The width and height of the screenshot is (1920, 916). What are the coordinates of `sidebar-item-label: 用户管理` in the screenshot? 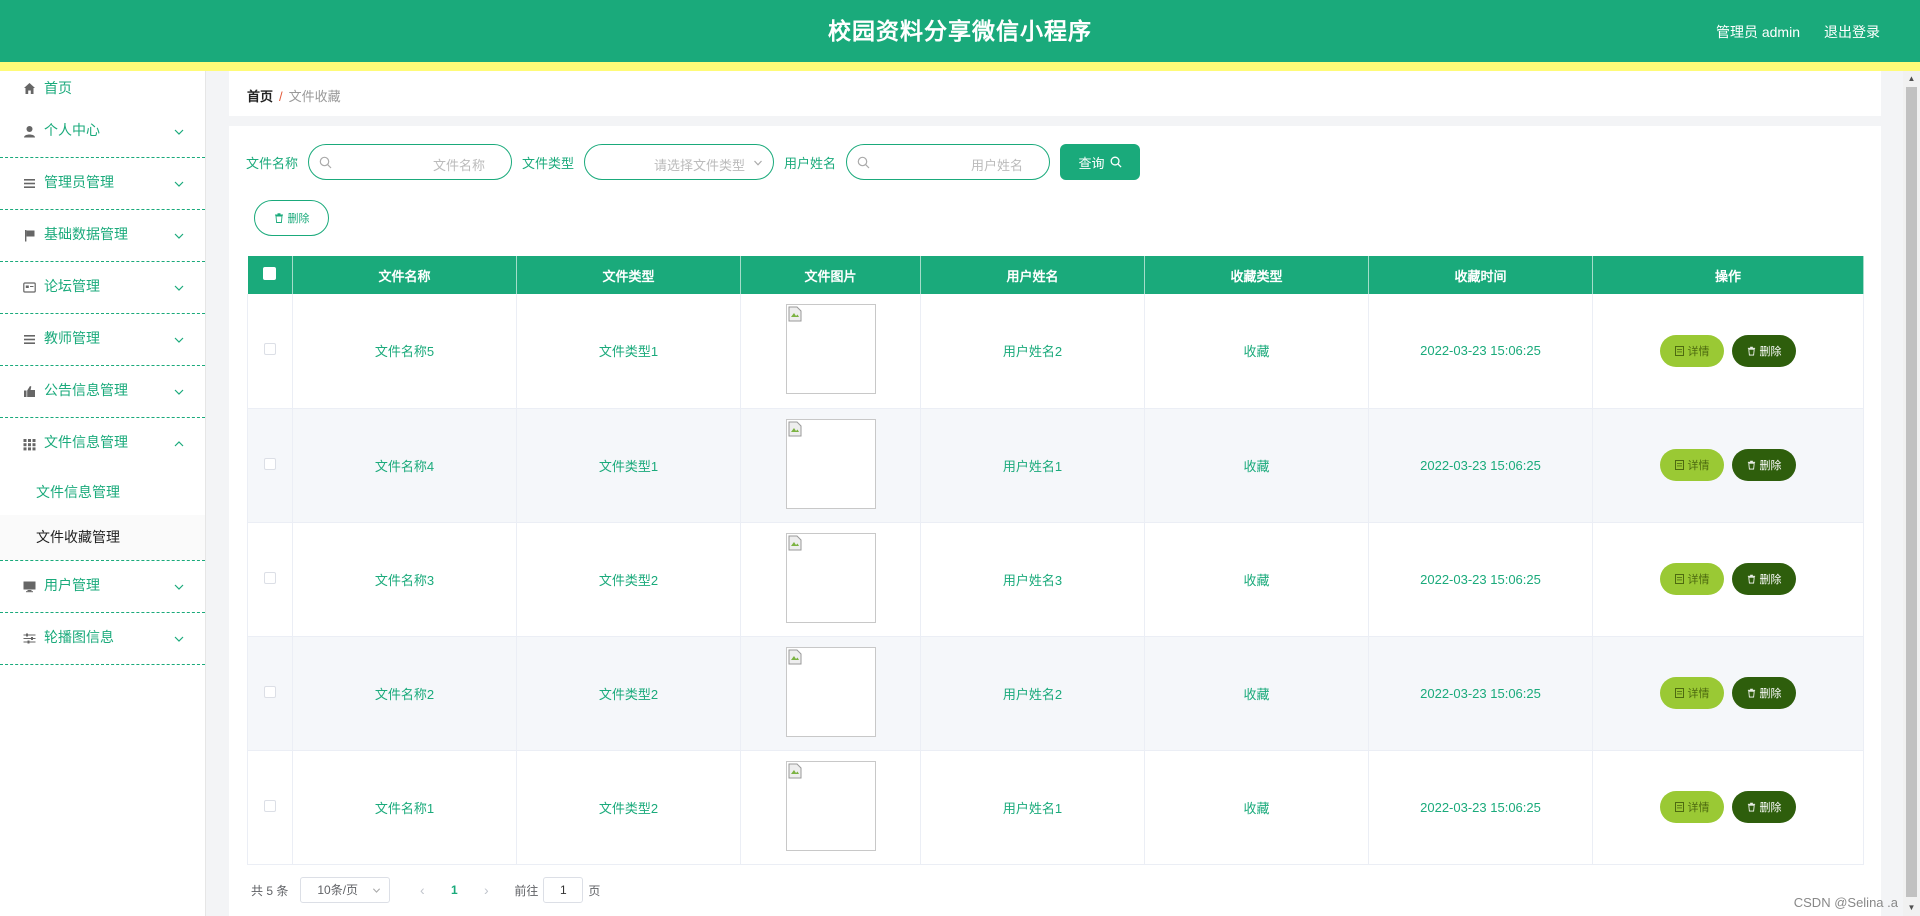 It's located at (72, 585).